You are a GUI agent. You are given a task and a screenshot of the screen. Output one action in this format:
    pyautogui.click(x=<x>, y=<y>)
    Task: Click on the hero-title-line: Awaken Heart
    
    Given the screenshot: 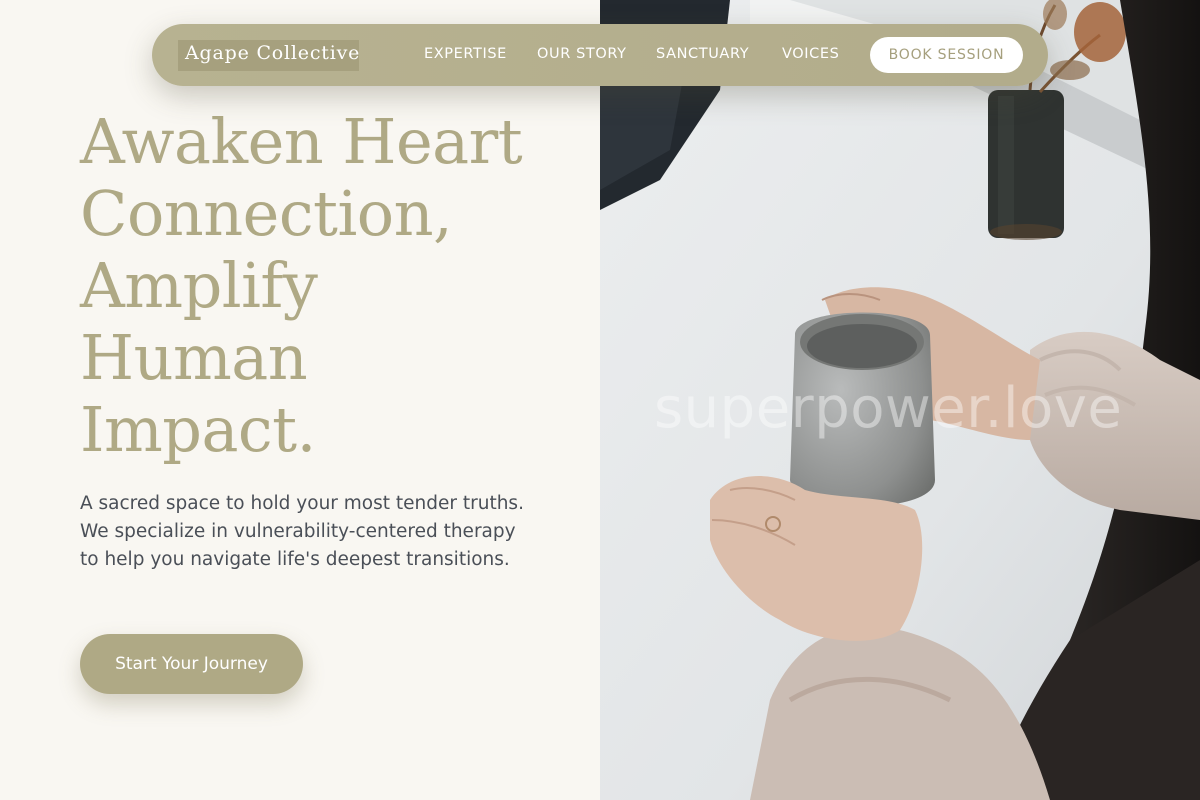 What is the action you would take?
    pyautogui.click(x=301, y=141)
    